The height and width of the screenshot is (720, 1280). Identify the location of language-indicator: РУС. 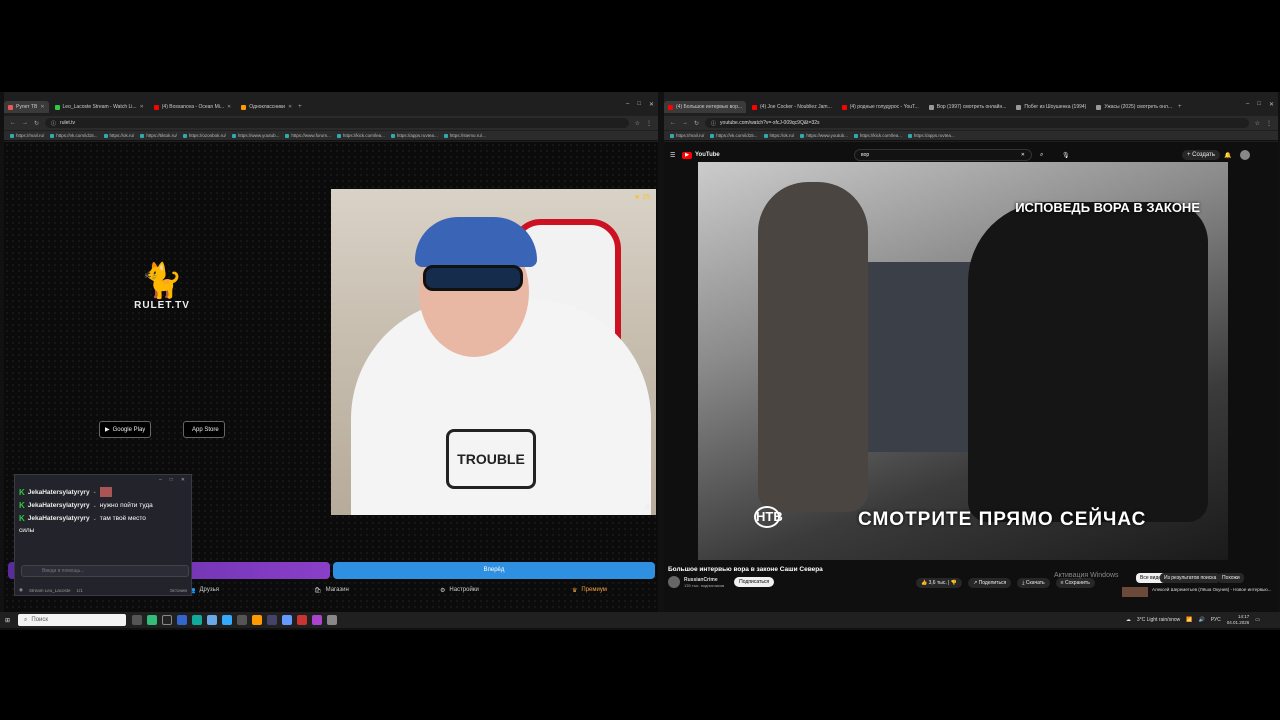
(1216, 620).